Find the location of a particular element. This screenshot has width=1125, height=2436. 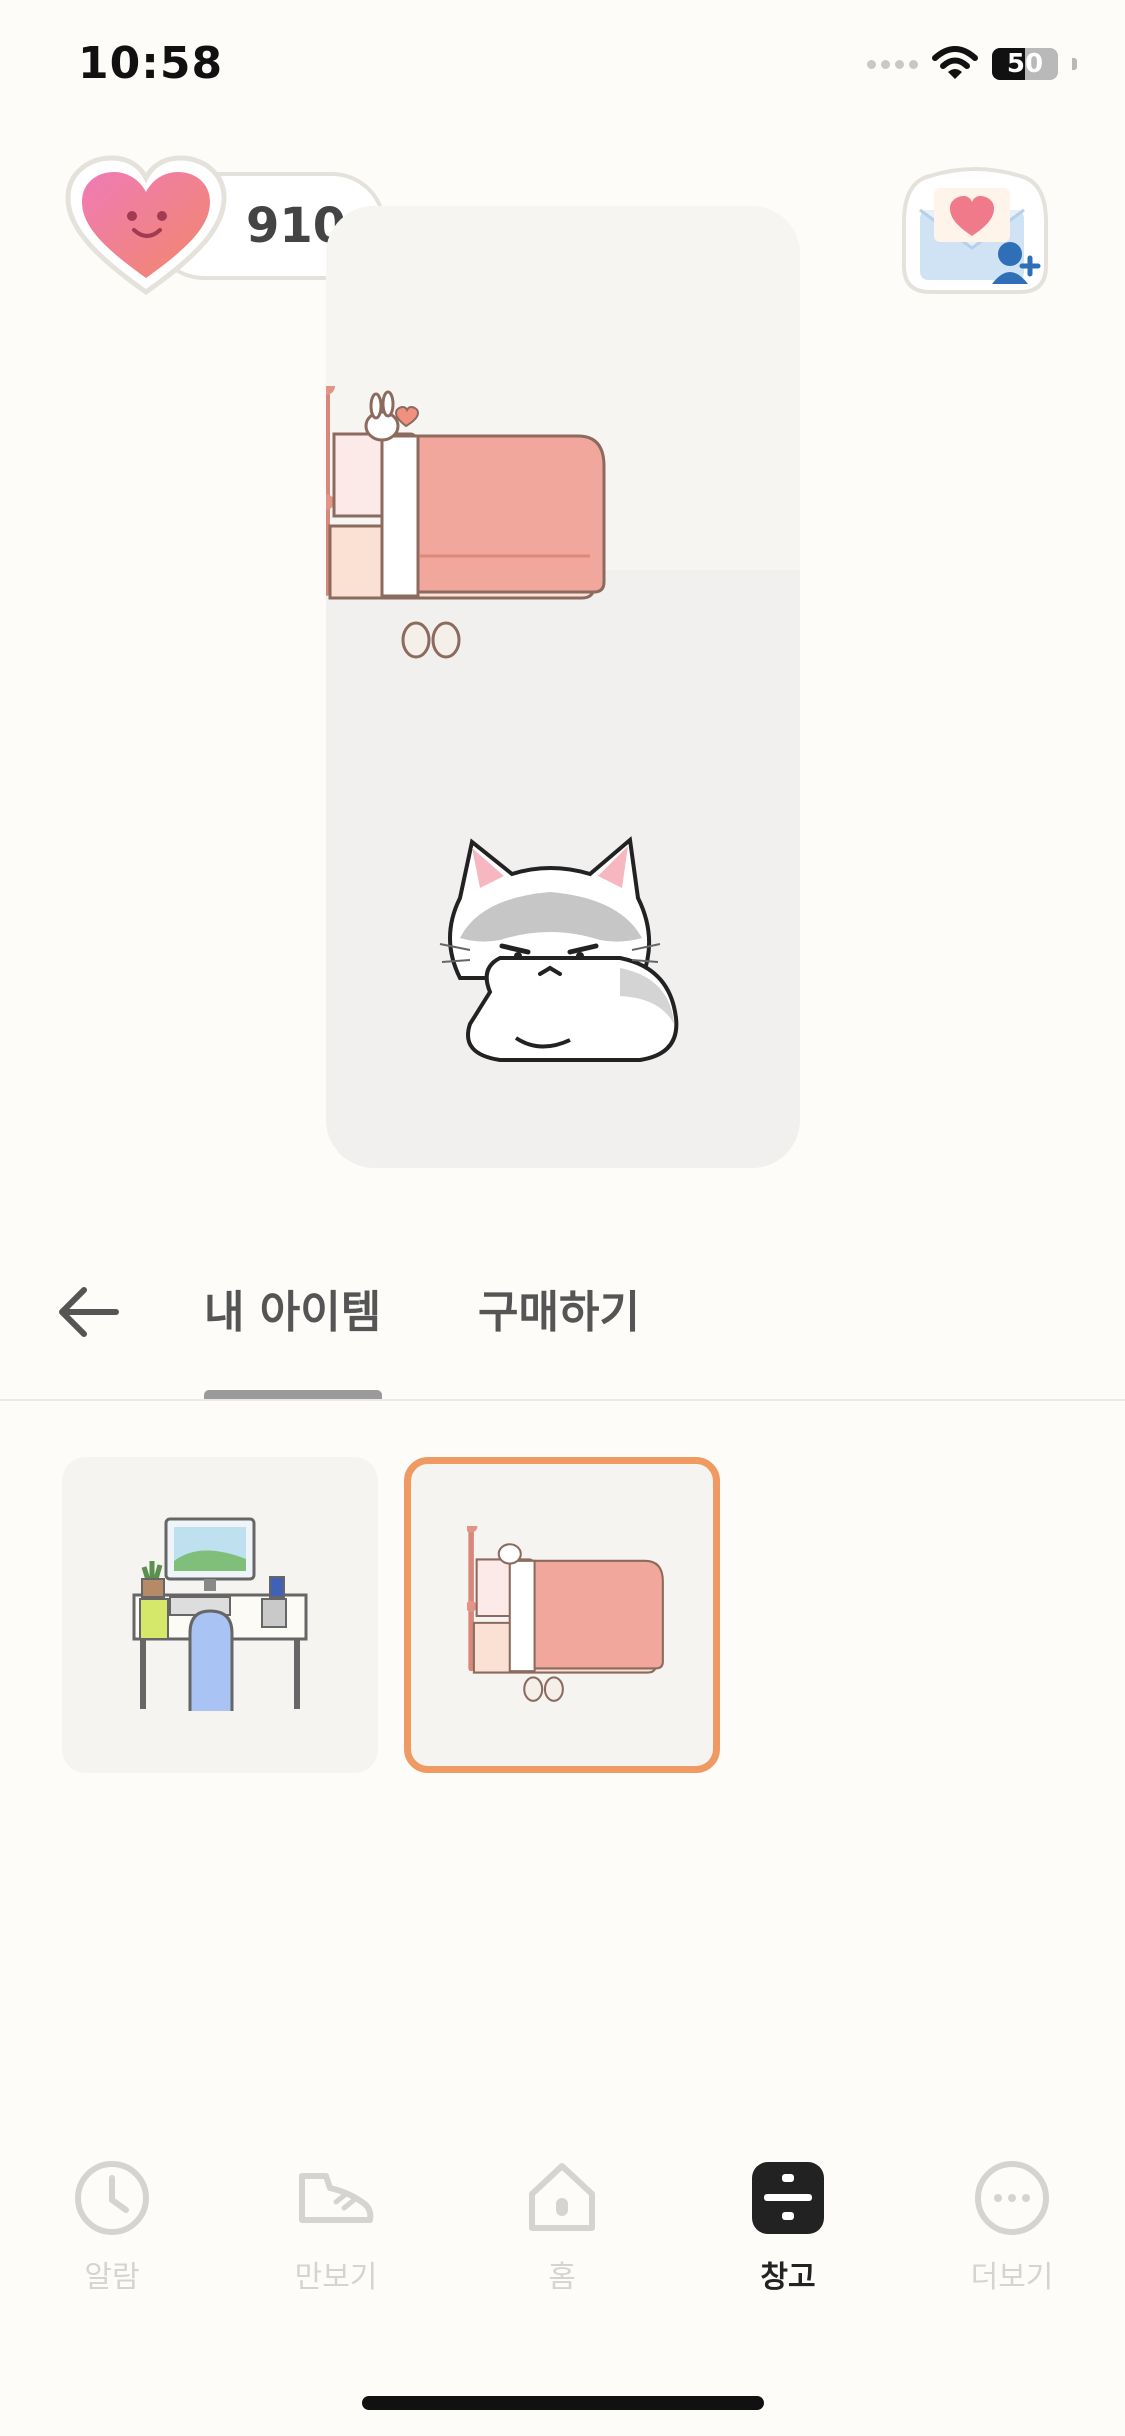

battery-level: 50 is located at coordinates (1025, 64).